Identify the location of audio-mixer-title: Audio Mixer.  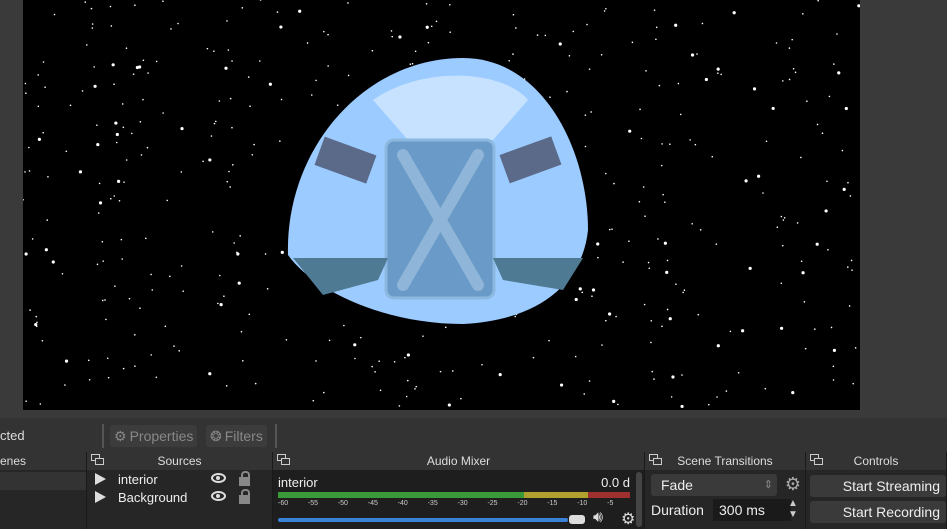
(458, 461).